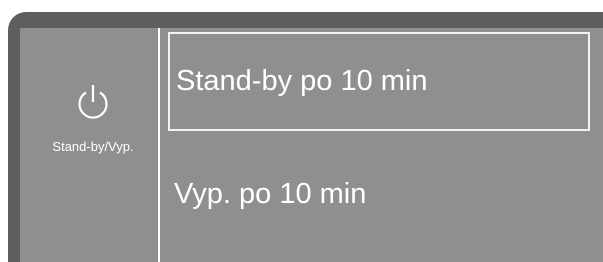  Describe the element at coordinates (93, 146) in the screenshot. I see `mode-label: Stand-by/Vyp.` at that location.